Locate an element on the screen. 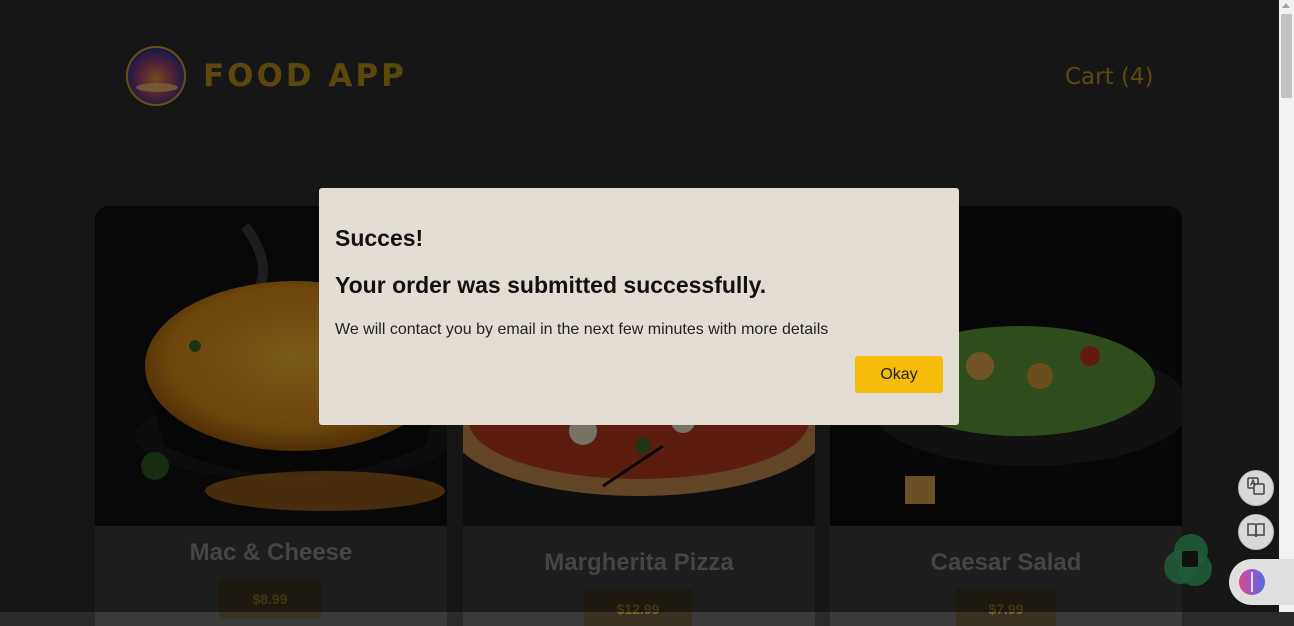 The height and width of the screenshot is (626, 1294). okay-button: Okay is located at coordinates (899, 374).